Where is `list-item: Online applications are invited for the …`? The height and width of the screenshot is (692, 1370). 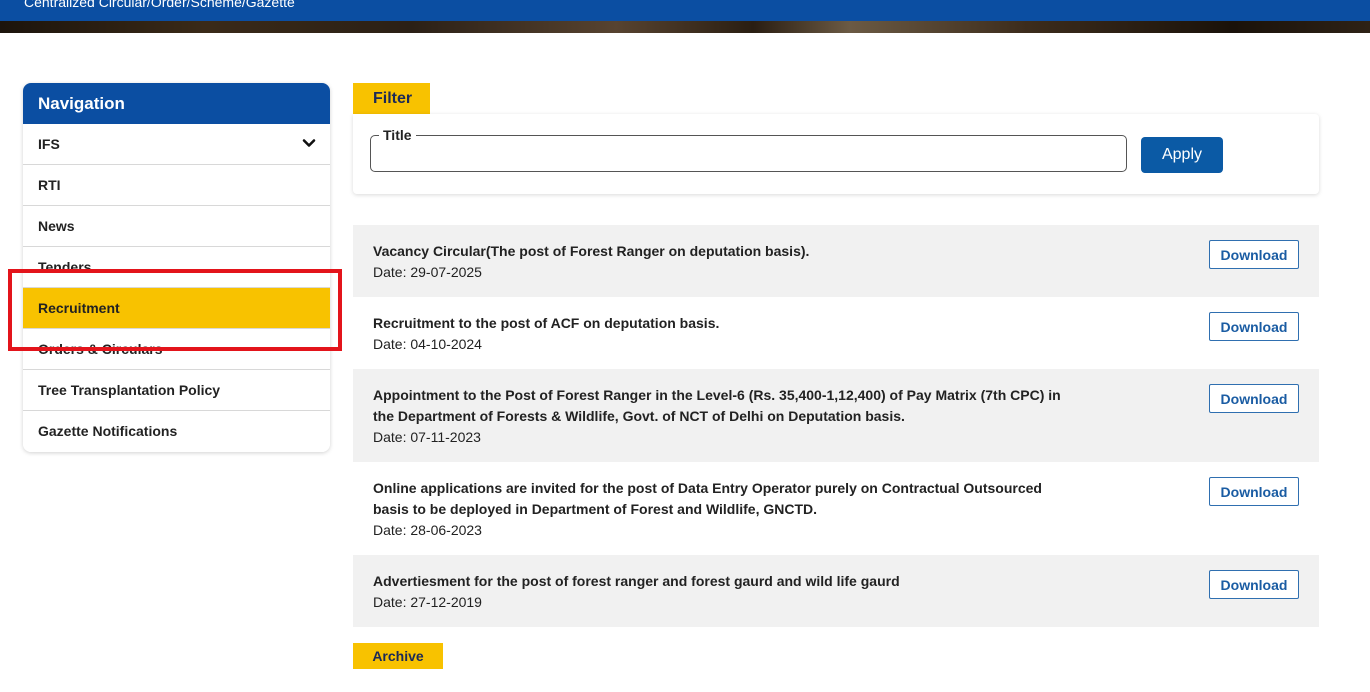
list-item: Online applications are invited for the … is located at coordinates (836, 508).